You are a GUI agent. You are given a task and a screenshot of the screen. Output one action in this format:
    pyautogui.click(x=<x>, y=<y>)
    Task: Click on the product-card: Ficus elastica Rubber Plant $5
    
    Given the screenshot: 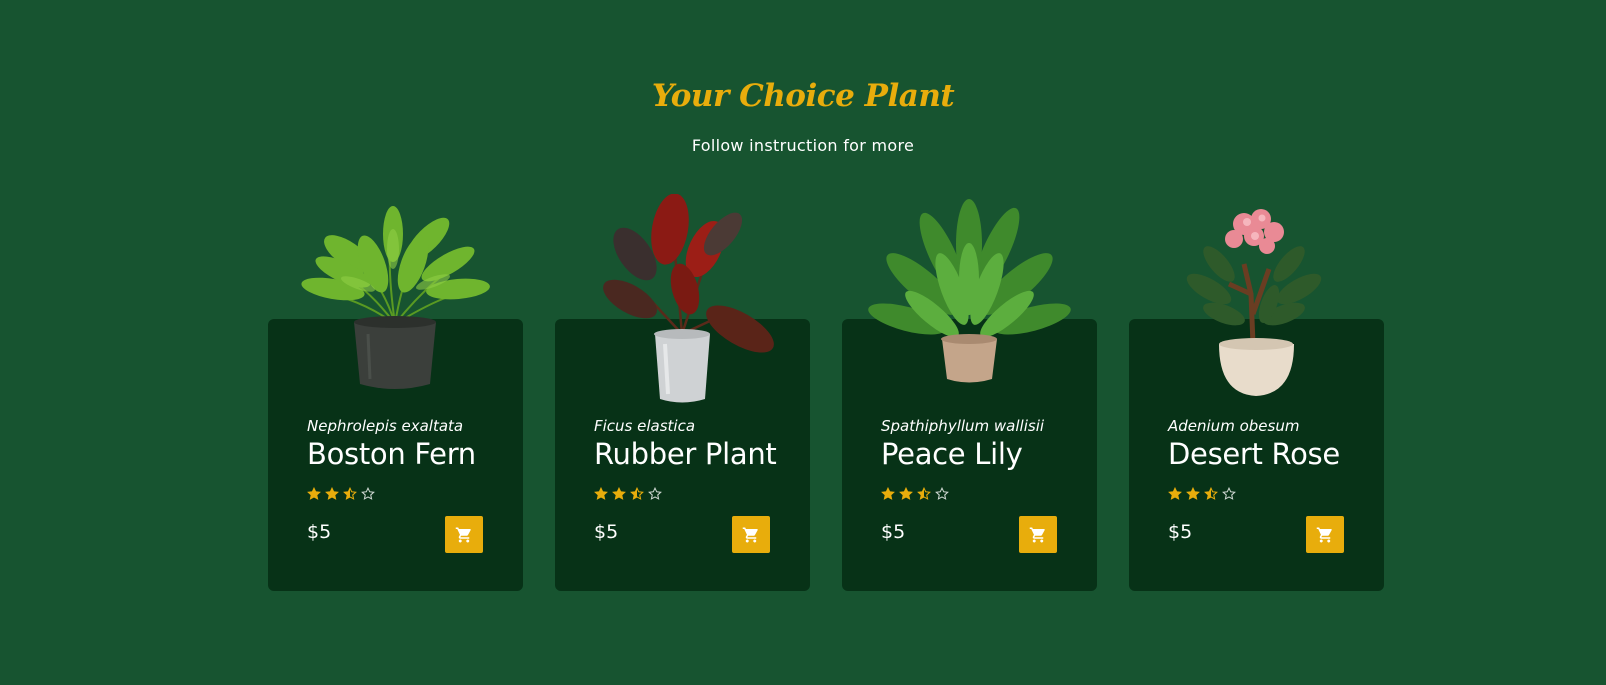 What is the action you would take?
    pyautogui.click(x=682, y=392)
    